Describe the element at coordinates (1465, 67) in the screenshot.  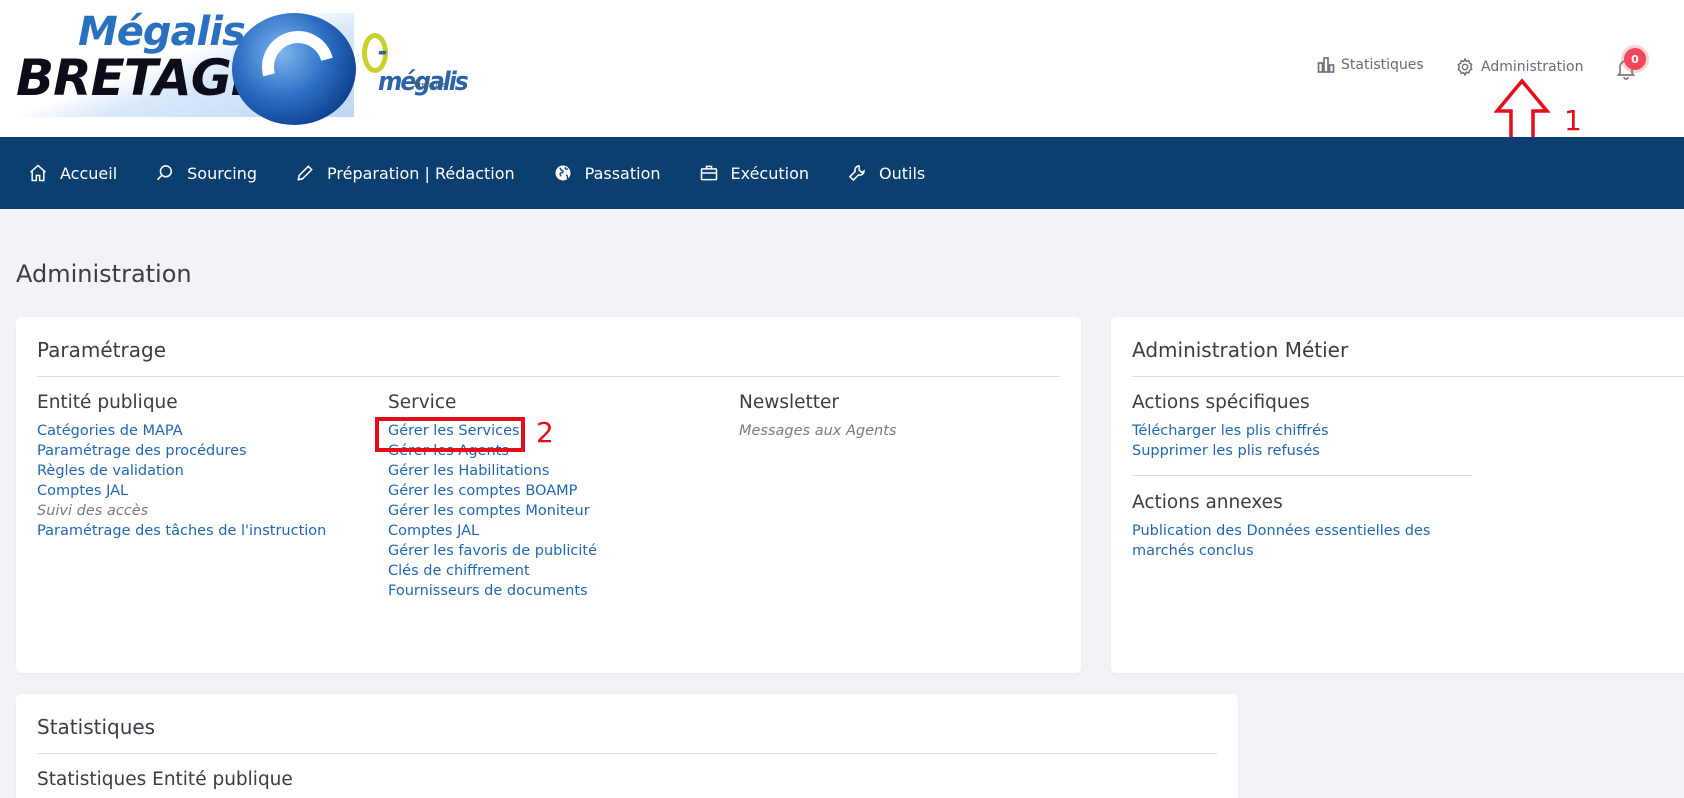
I see `gear-icon` at that location.